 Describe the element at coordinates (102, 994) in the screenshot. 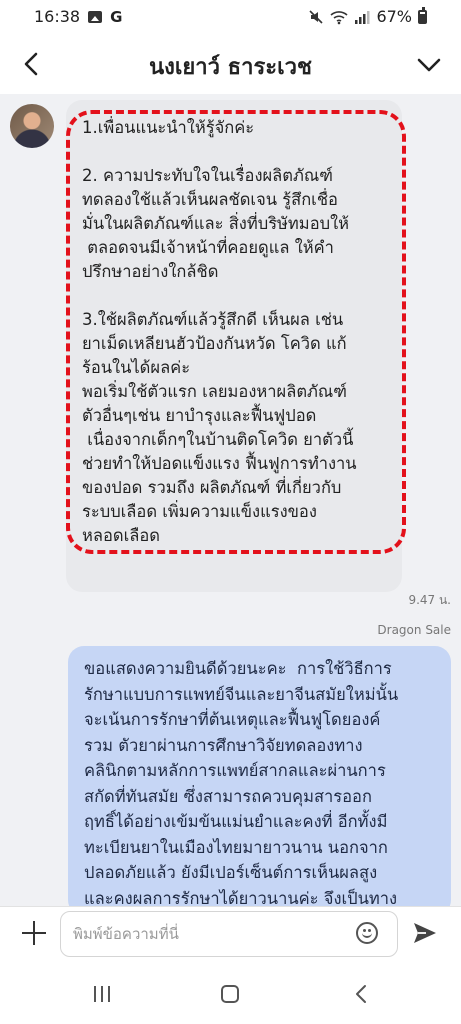

I see `recents-icon` at that location.